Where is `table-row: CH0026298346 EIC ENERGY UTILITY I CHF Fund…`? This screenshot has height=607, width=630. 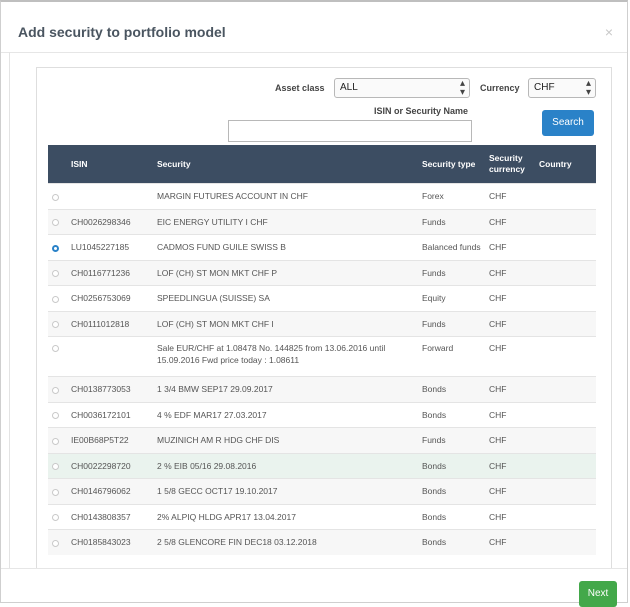 table-row: CH0026298346 EIC ENERGY UTILITY I CHF Fund… is located at coordinates (322, 221).